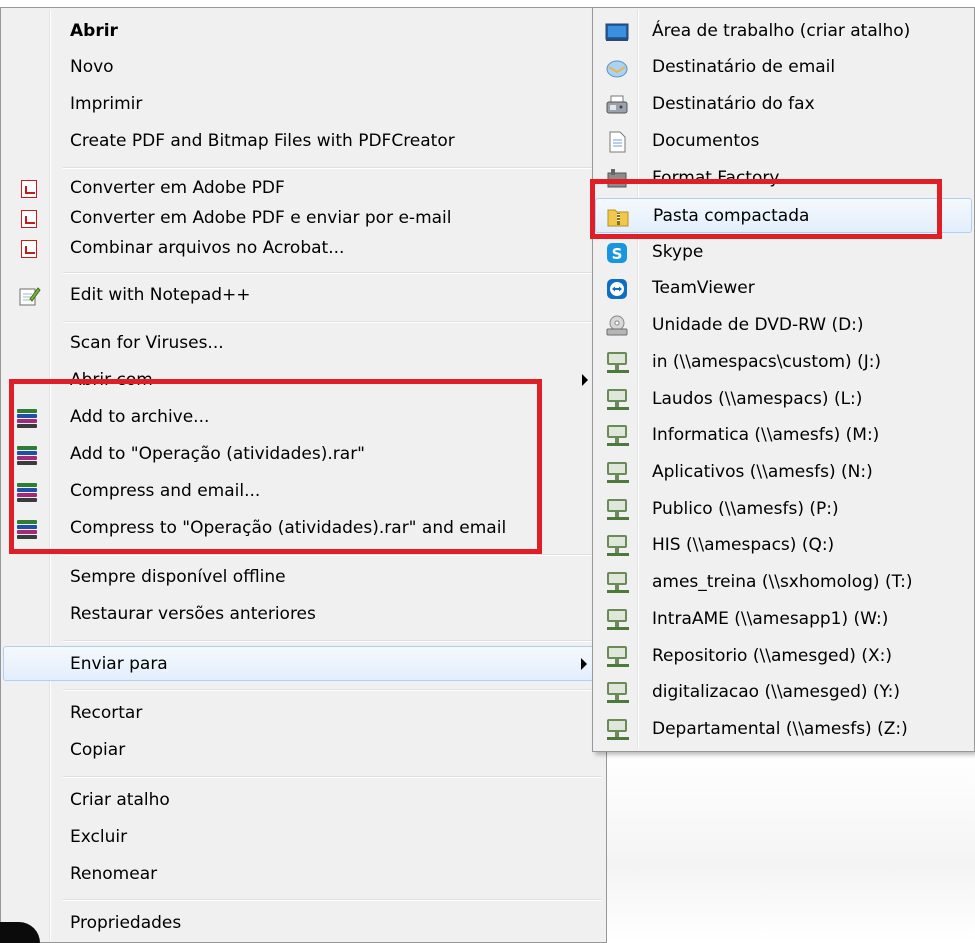 The image size is (975, 943). I want to click on menu-item-label: ames_treina (\\sxhomolog) (T:), so click(782, 582).